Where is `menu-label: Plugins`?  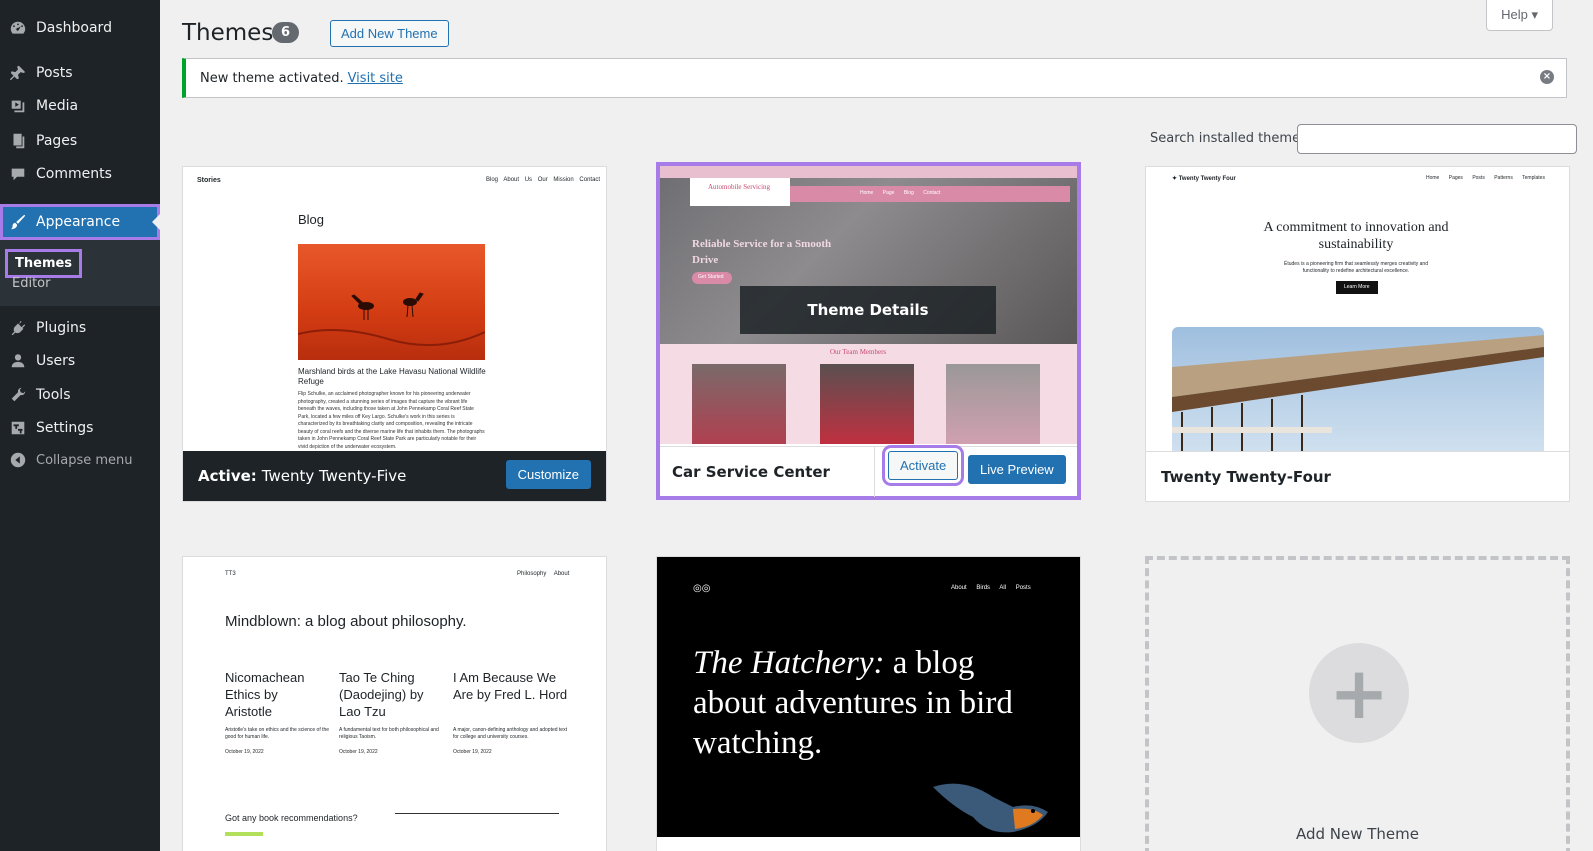 menu-label: Plugins is located at coordinates (61, 328).